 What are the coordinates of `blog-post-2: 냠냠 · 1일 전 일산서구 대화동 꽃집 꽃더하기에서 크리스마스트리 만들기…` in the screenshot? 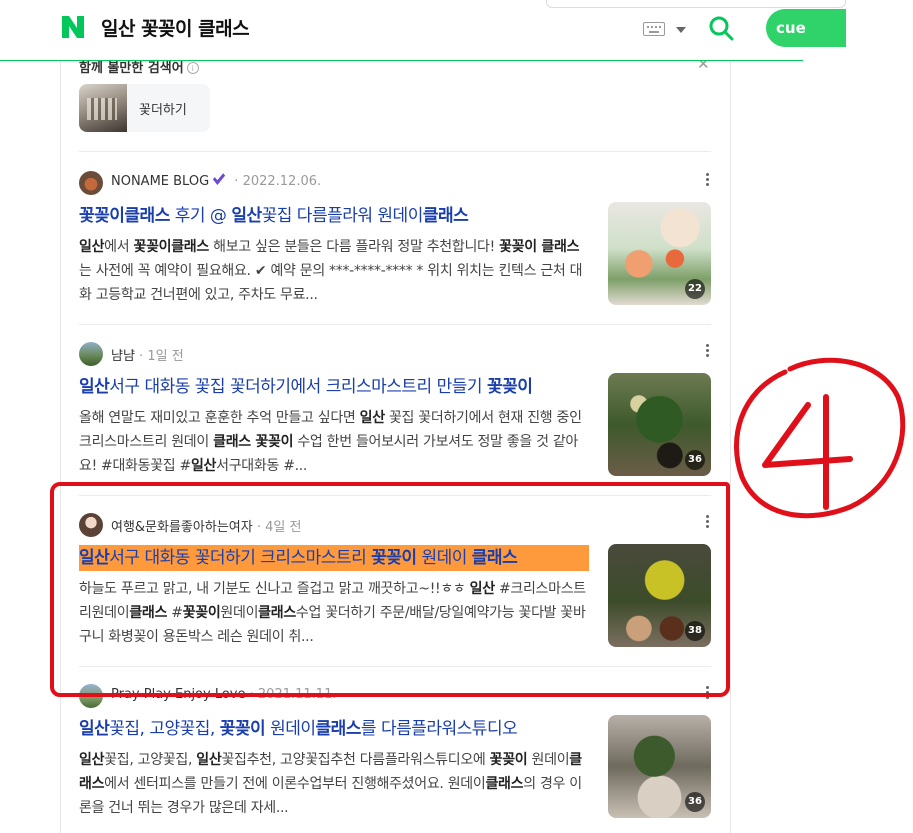 It's located at (395, 422).